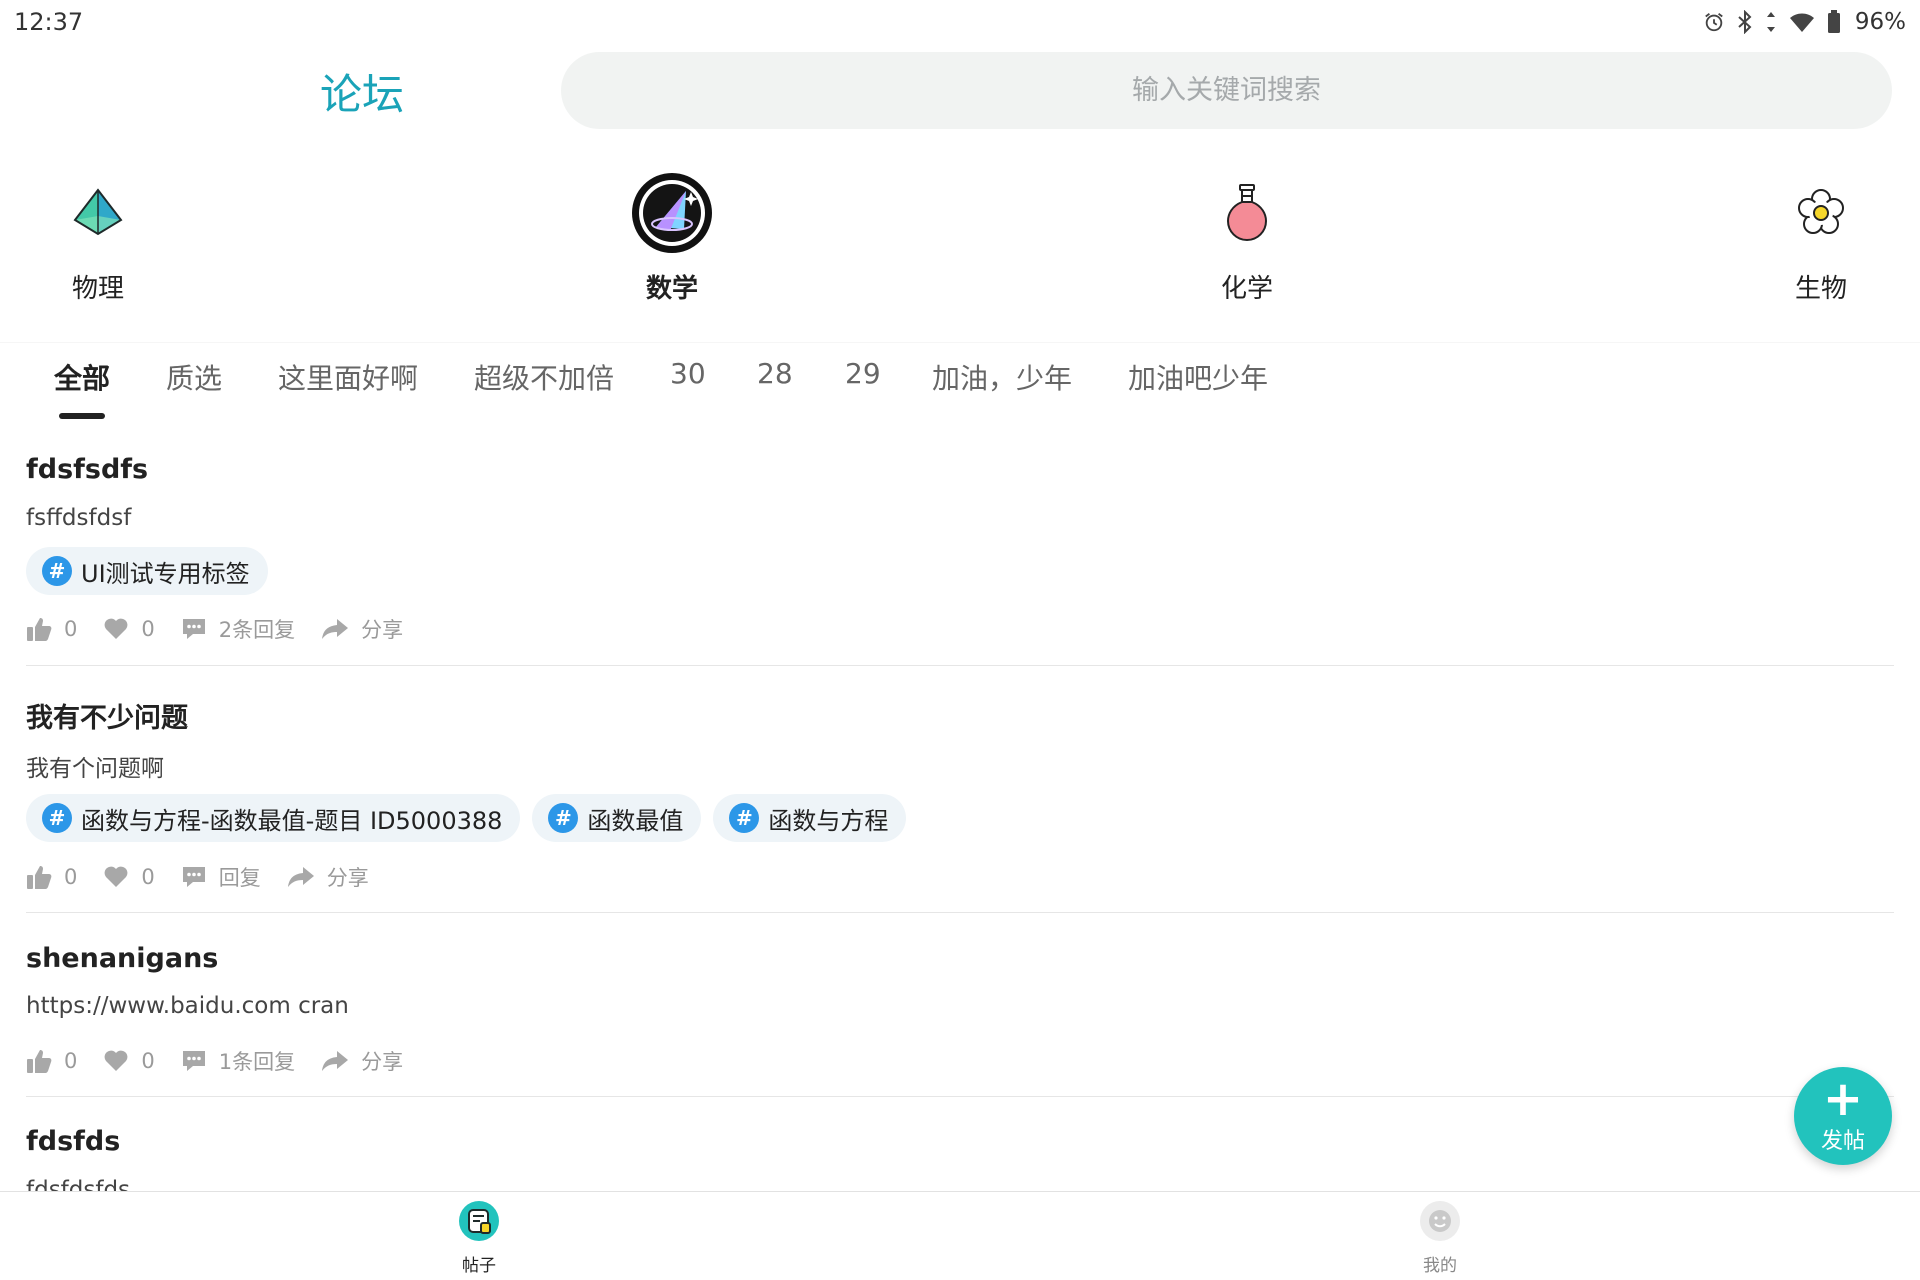 The width and height of the screenshot is (1920, 1280). What do you see at coordinates (194, 377) in the screenshot?
I see `tab-featured: 质选` at bounding box center [194, 377].